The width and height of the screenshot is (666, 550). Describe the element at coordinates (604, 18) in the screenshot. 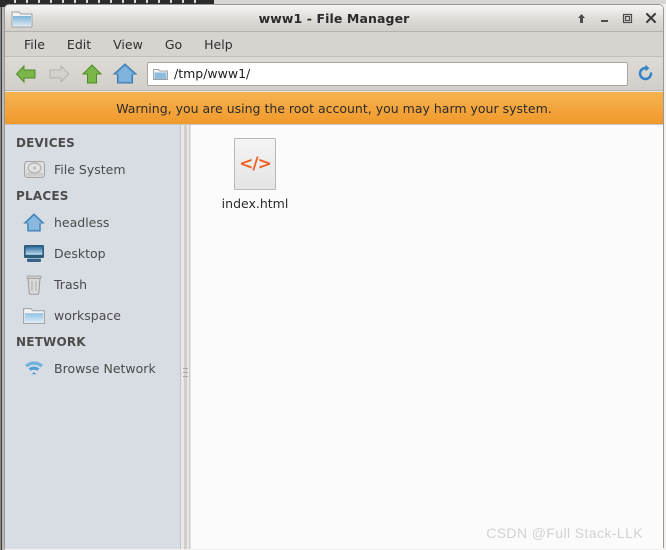

I see `minimize-button` at that location.